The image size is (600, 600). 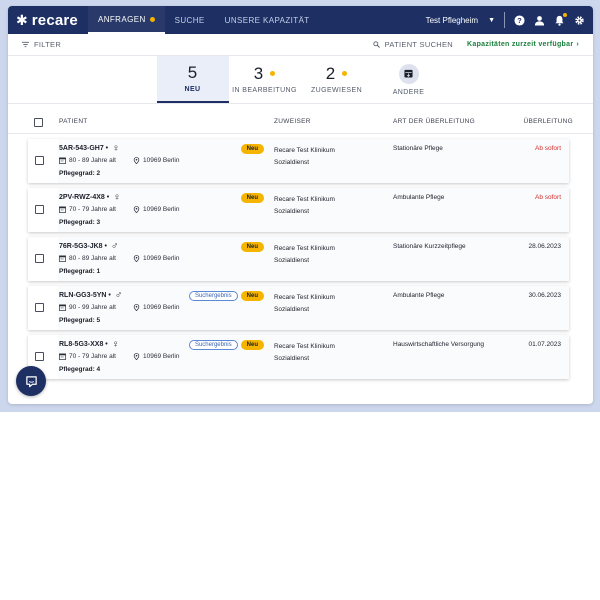 I want to click on recare-logo: ✱ recare, so click(x=47, y=20).